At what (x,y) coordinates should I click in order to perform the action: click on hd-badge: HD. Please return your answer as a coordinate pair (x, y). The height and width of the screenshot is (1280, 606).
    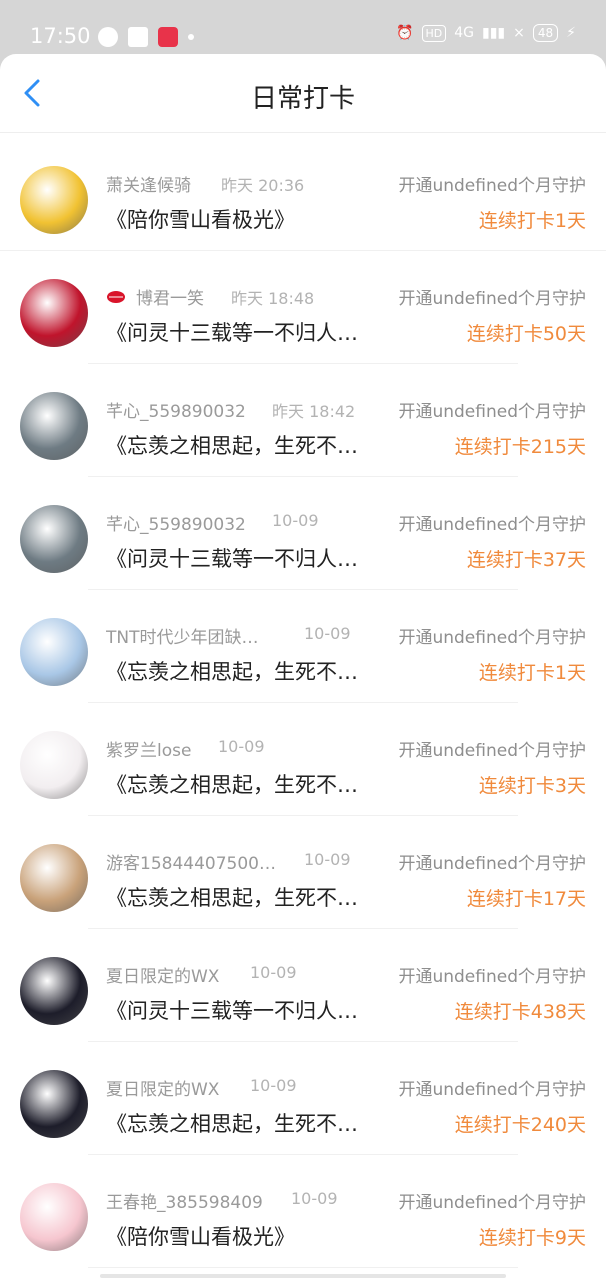
    Looking at the image, I should click on (434, 33).